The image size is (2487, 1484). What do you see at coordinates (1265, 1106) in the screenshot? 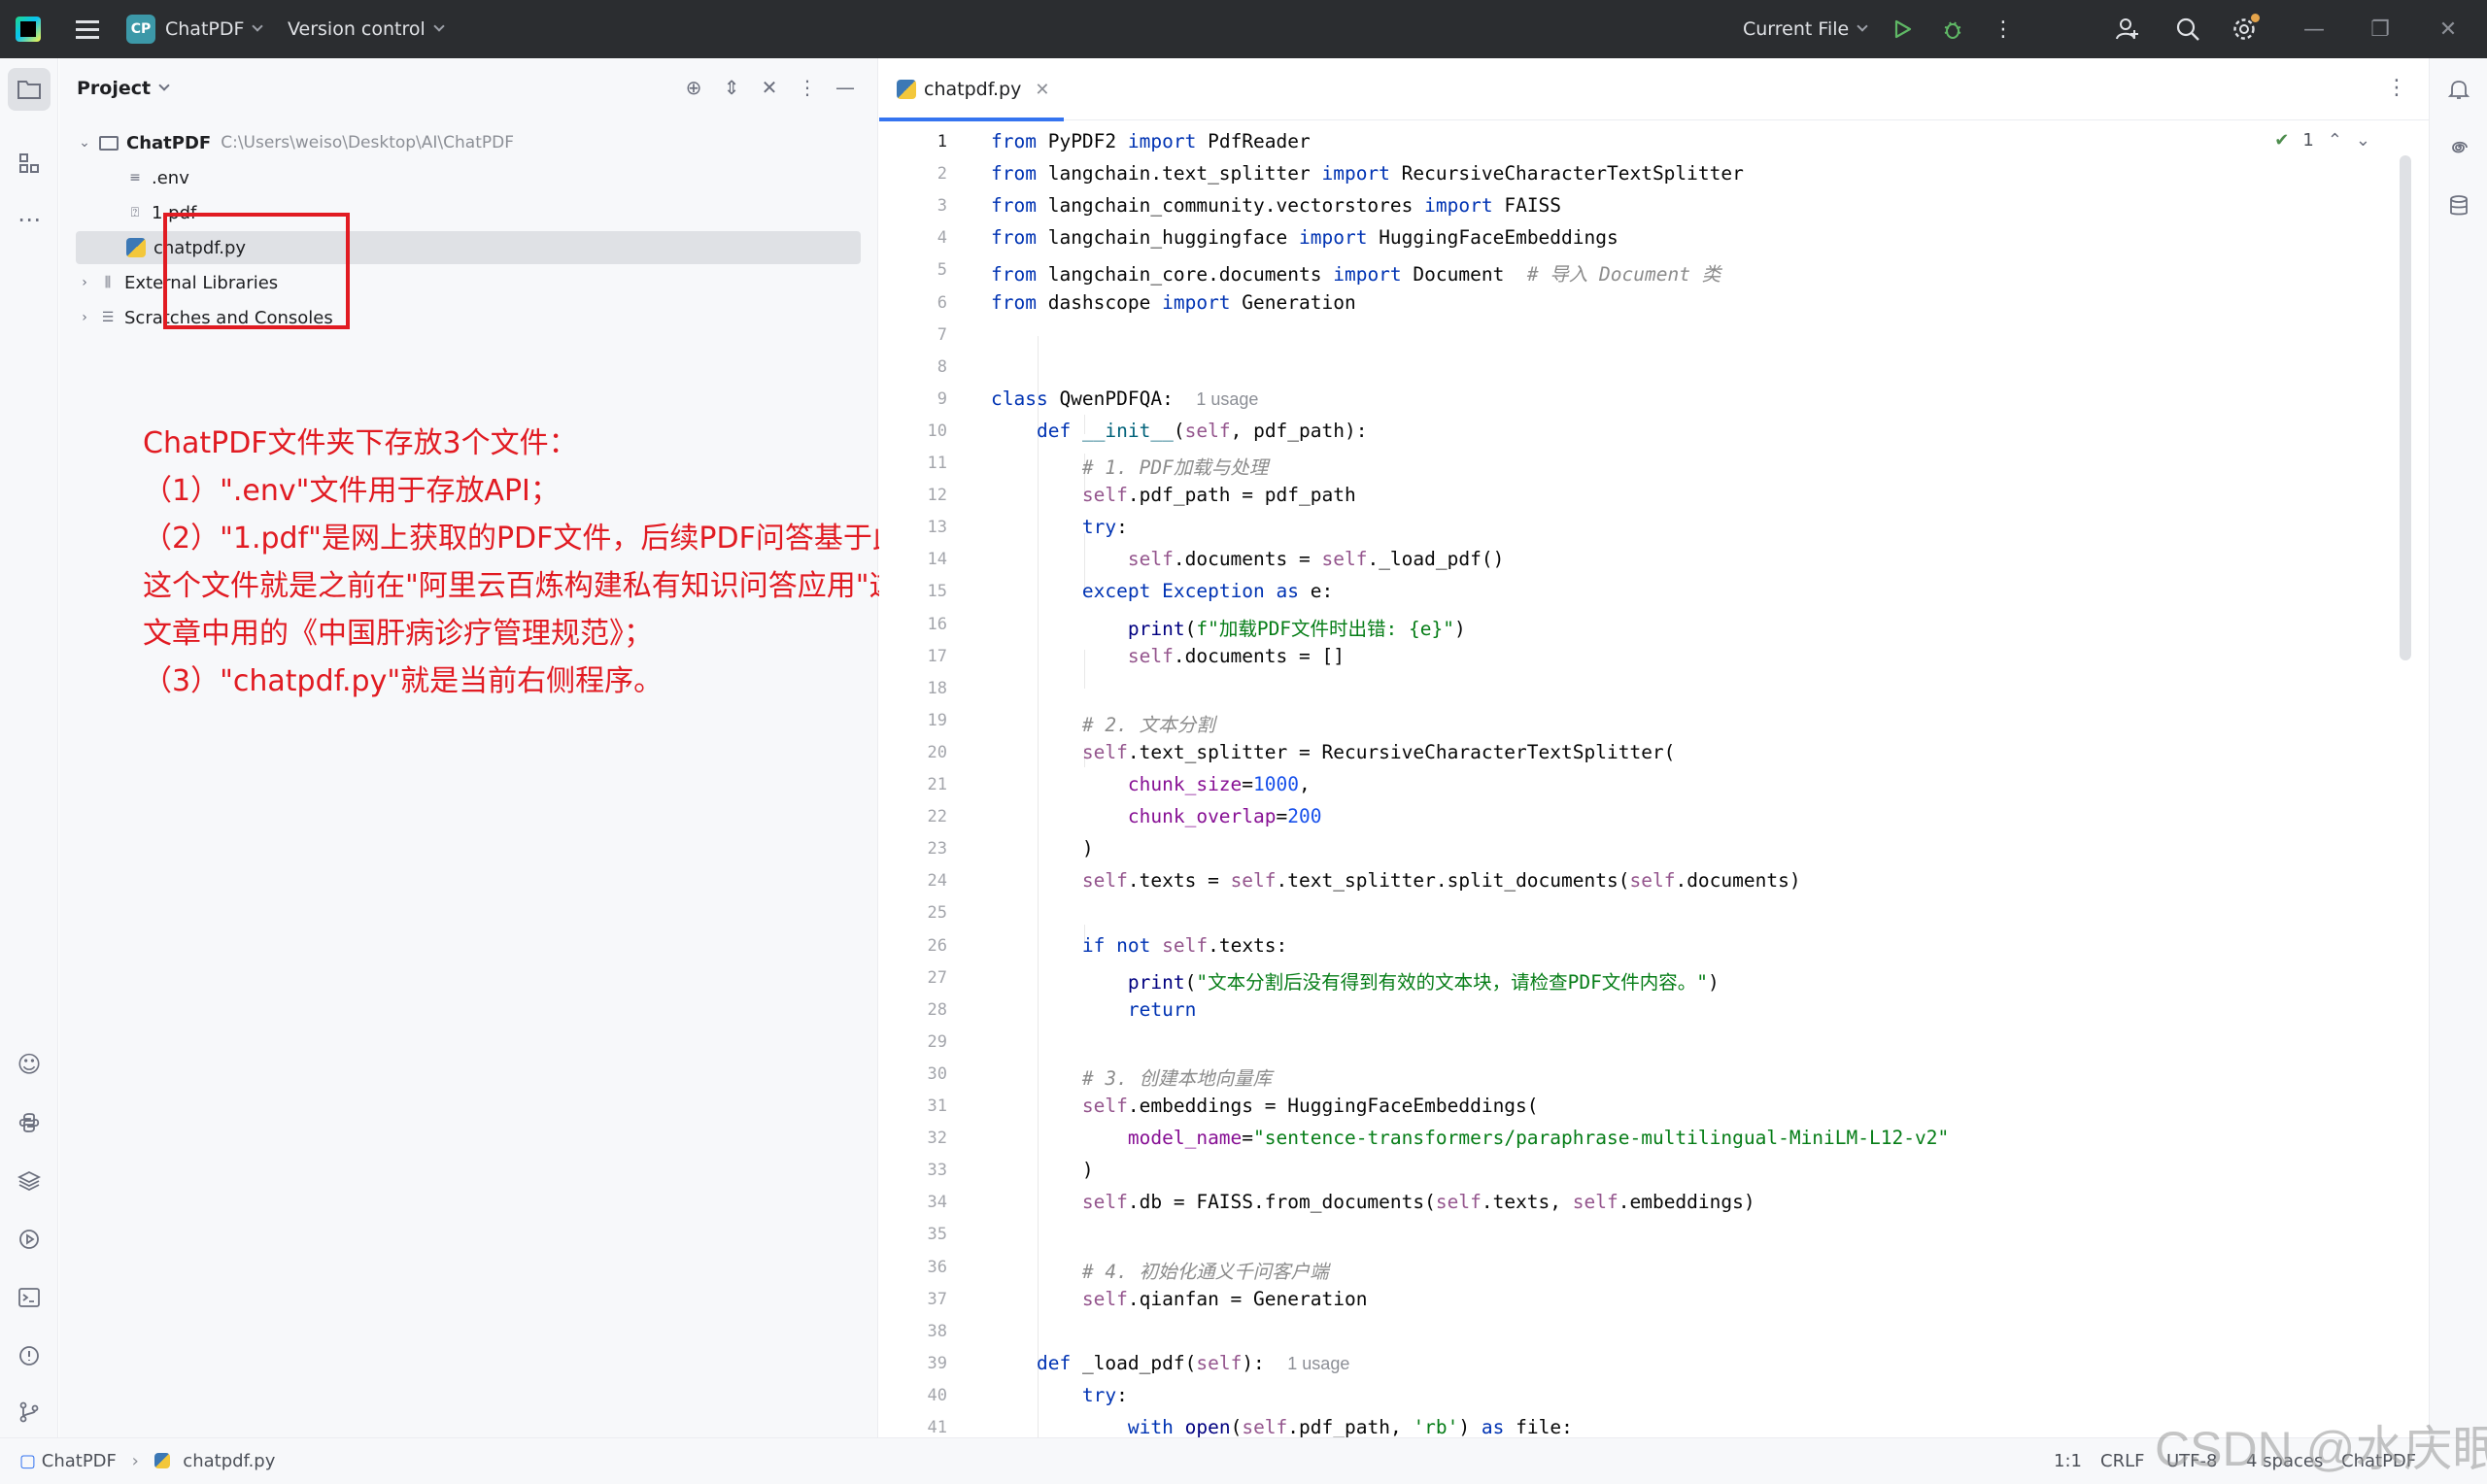
I see `code-line: self.embeddings = HuggingFaceEmbeddings(` at bounding box center [1265, 1106].